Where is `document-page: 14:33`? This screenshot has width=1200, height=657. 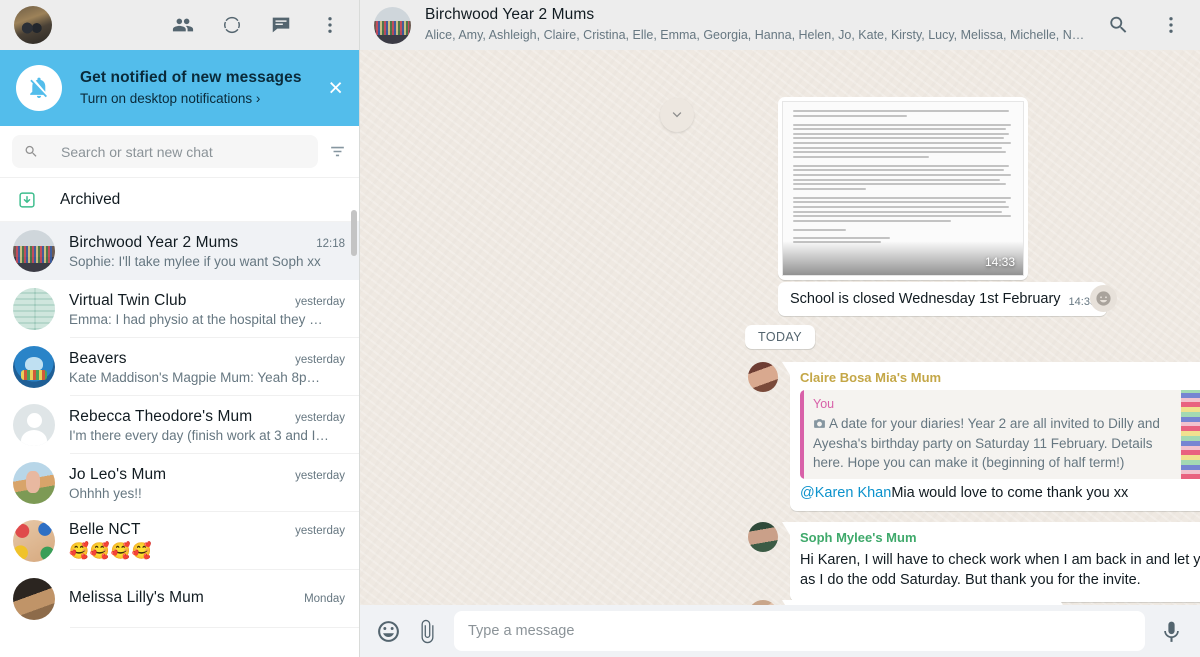 document-page: 14:33 is located at coordinates (903, 188).